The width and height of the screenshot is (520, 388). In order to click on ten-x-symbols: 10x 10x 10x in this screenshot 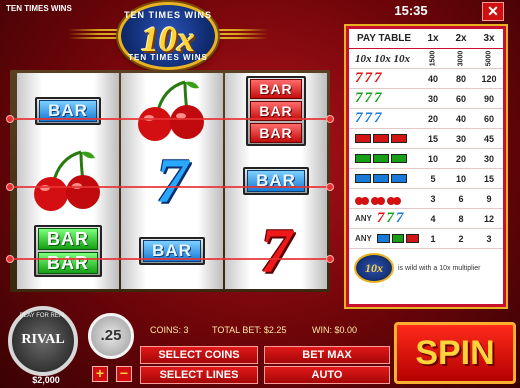, I will do `click(382, 58)`.